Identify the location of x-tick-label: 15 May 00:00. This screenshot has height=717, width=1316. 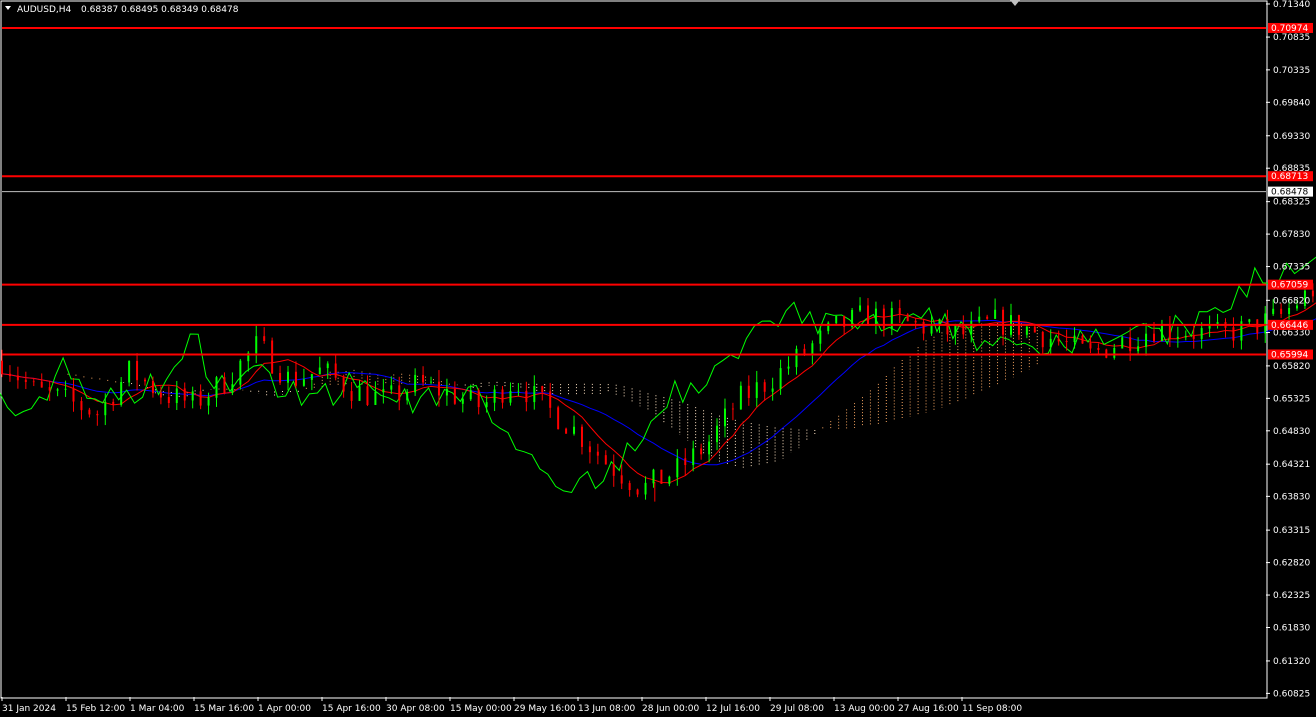
(481, 709).